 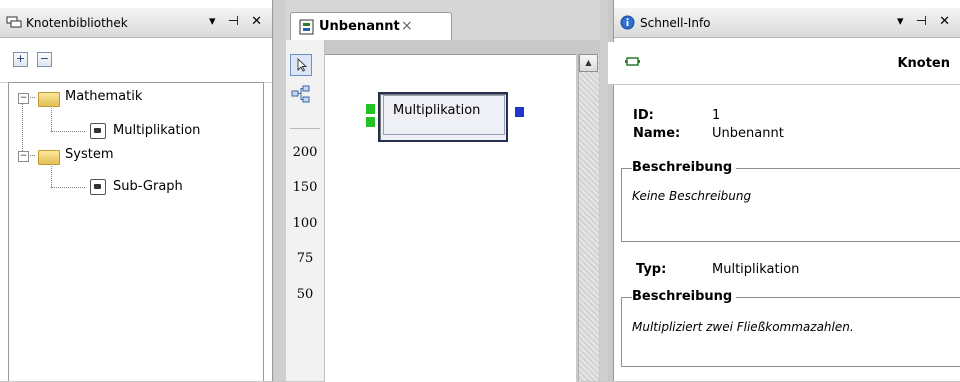 What do you see at coordinates (157, 130) in the screenshot?
I see `tree-item-label: Multiplikation` at bounding box center [157, 130].